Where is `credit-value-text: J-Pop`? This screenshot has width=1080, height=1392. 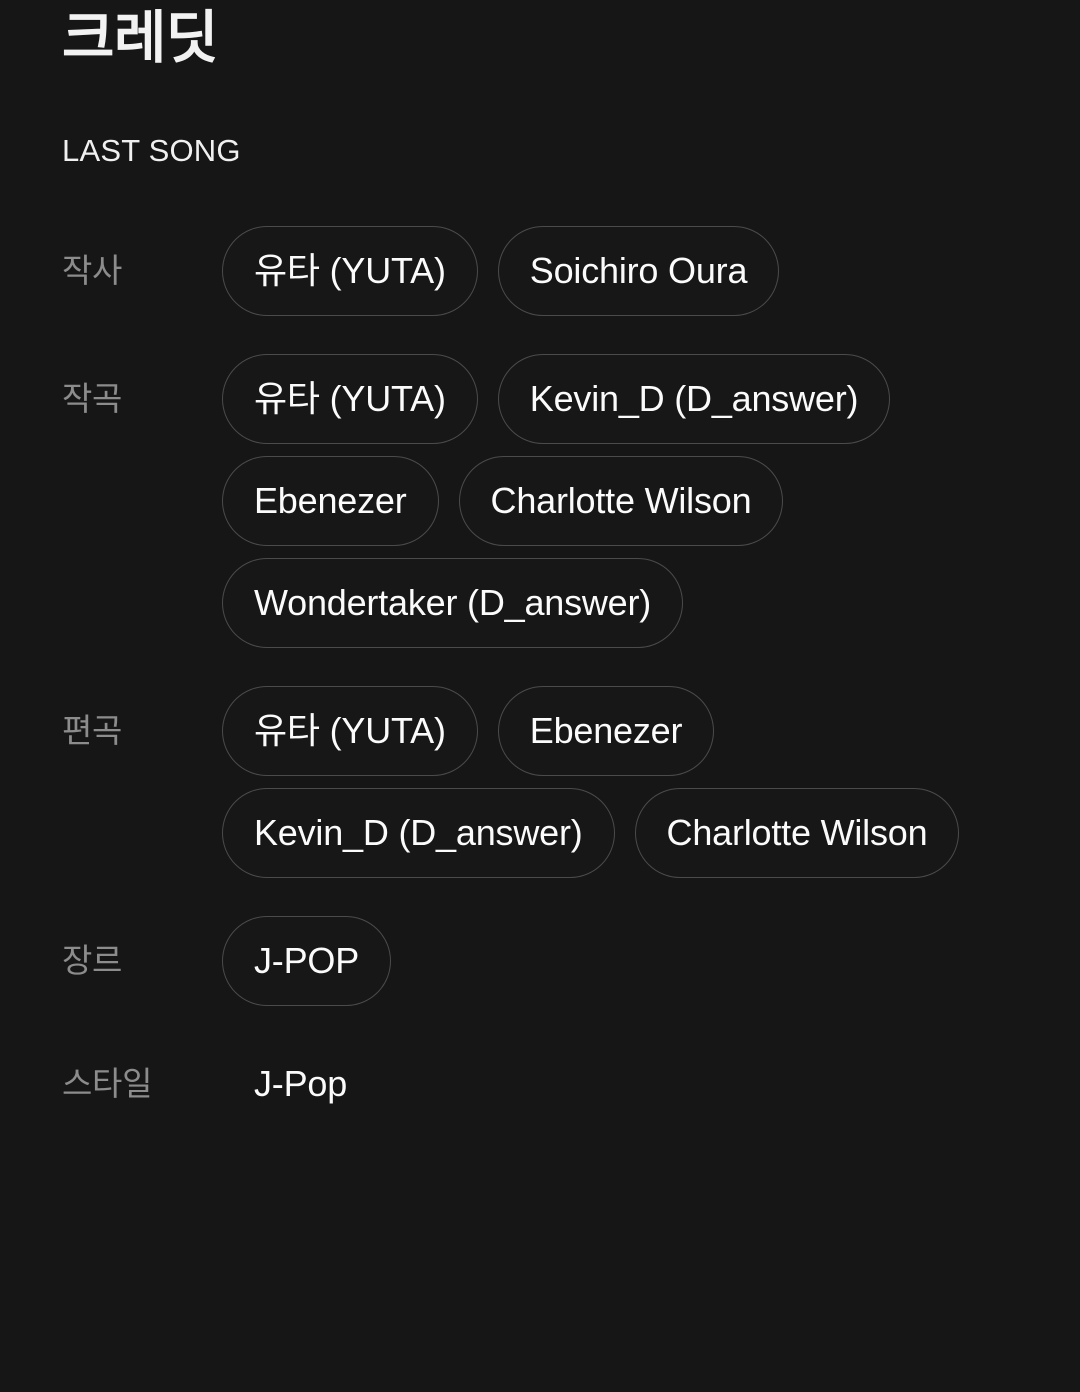
credit-value-text: J-Pop is located at coordinates (301, 1083).